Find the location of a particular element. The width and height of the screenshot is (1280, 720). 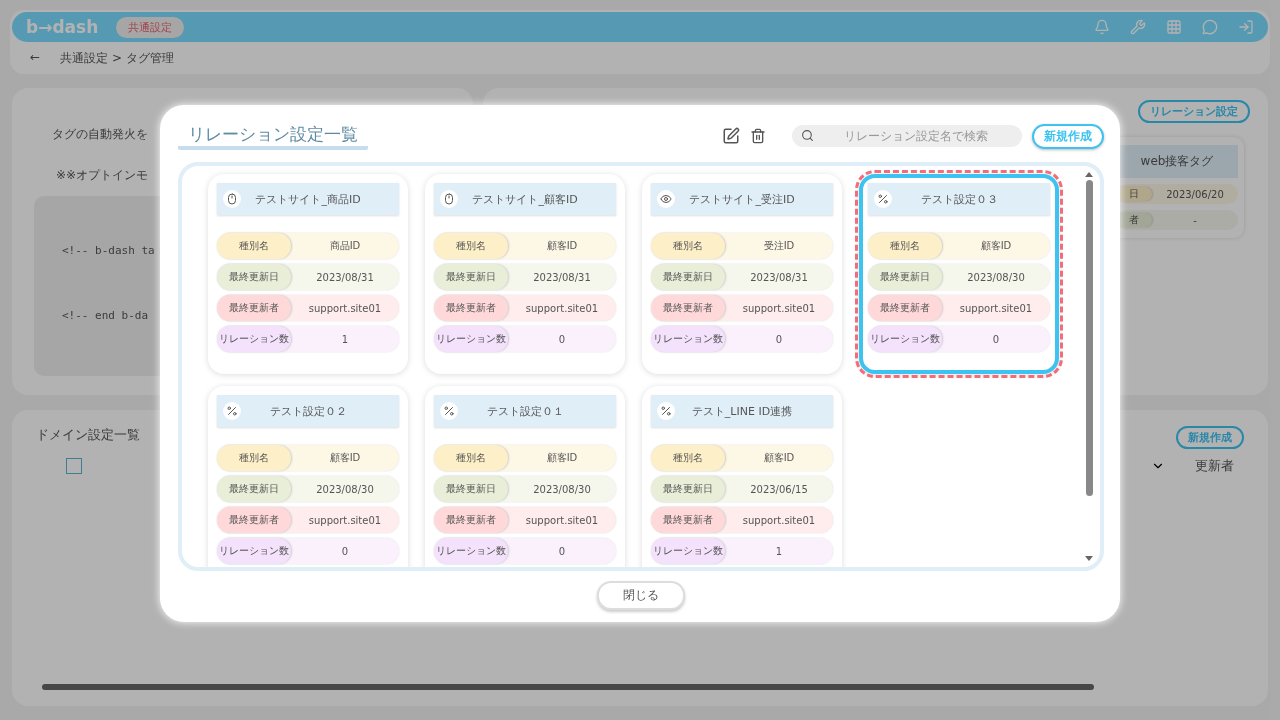

relation-card: テスト設定０２ 種別名 顧客ID 最終更新日 2023/08/30 最終更新者 support.site01 リレーション数 0 is located at coordinates (308, 476).